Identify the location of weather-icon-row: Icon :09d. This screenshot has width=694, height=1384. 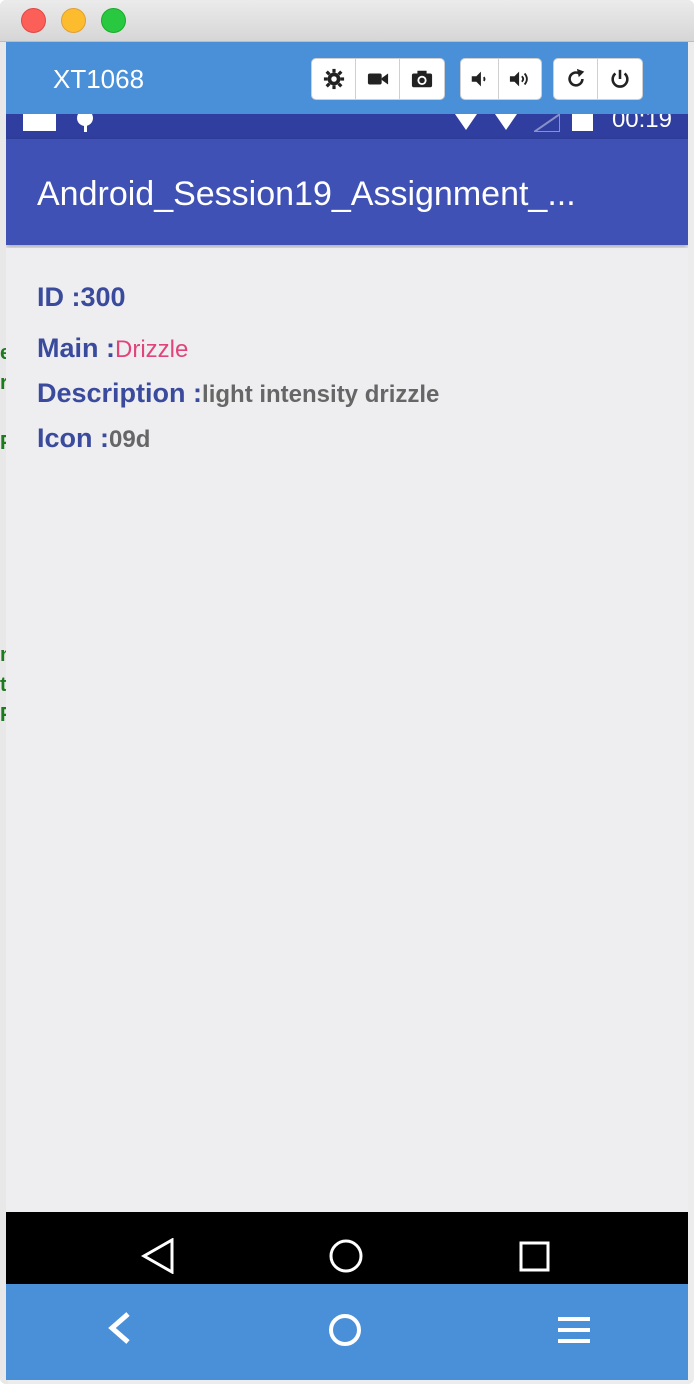
(93, 438).